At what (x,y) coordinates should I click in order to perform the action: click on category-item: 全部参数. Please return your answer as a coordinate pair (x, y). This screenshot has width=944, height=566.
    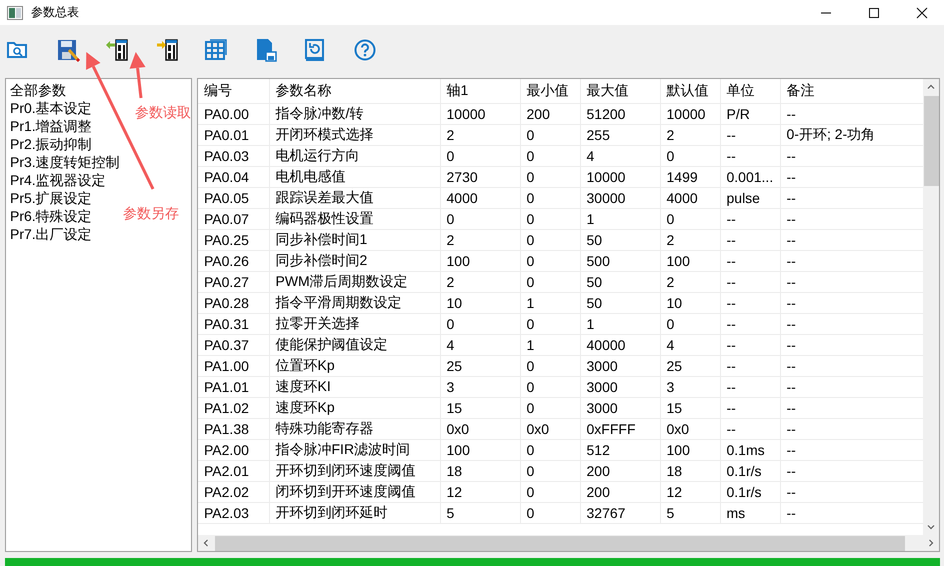
    Looking at the image, I should click on (38, 90).